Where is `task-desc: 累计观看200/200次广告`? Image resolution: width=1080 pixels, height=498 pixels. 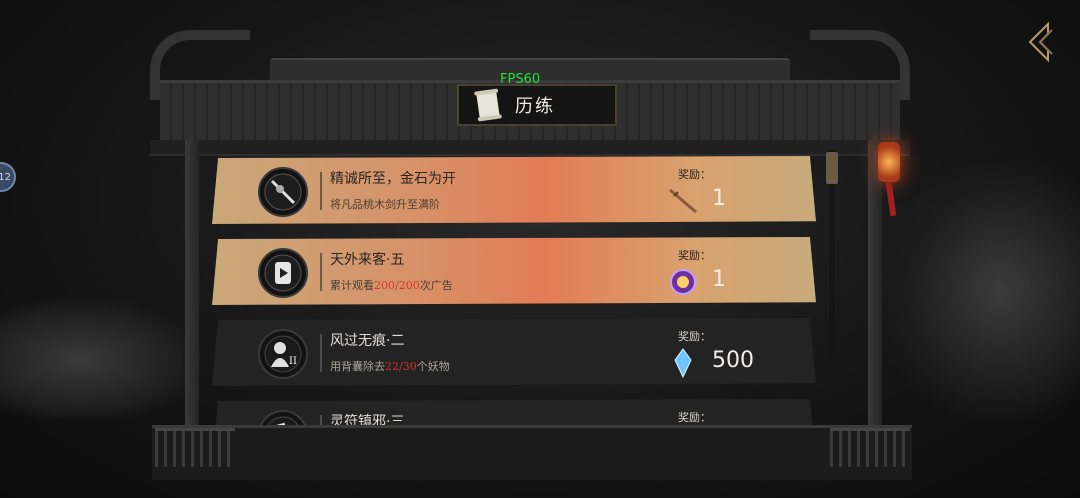 task-desc: 累计观看200/200次广告 is located at coordinates (391, 285).